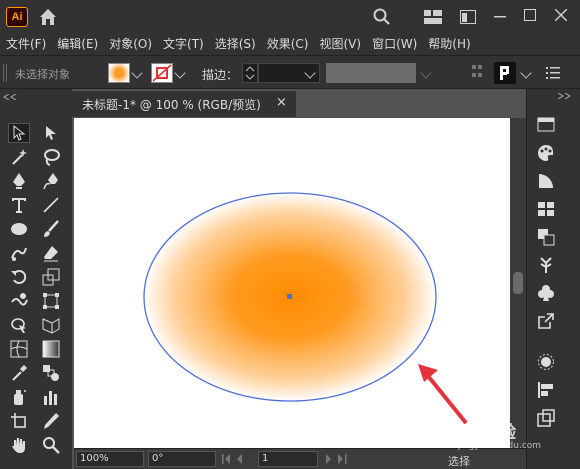 The height and width of the screenshot is (469, 580). Describe the element at coordinates (371, 73) in the screenshot. I see `variable-width-profile` at that location.